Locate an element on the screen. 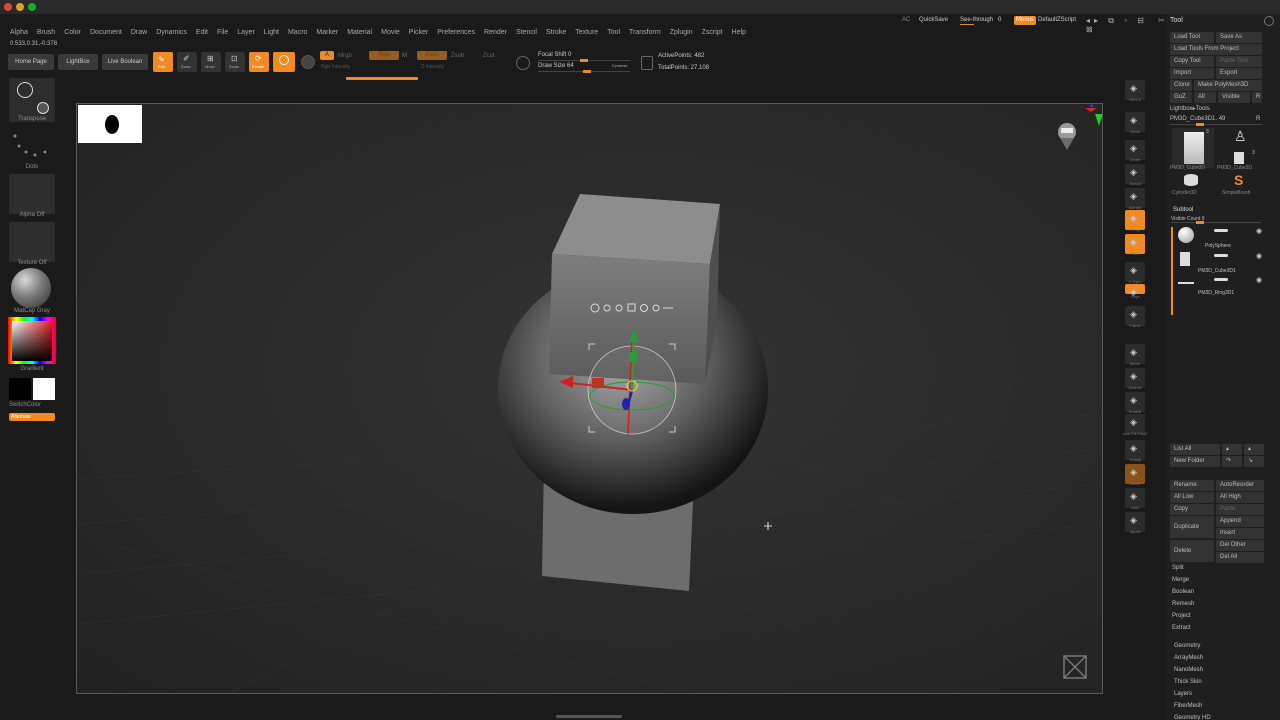 This screenshot has height=720, width=1280. save-as-button: Save As is located at coordinates (1239, 37).